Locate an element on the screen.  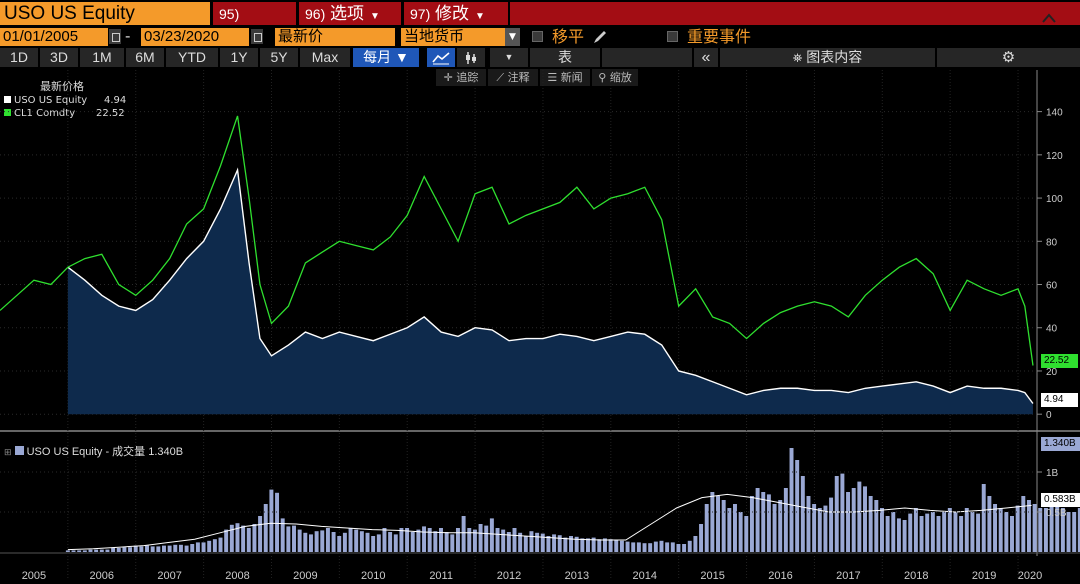
volume-tick-label: 1B is located at coordinates (1052, 473).